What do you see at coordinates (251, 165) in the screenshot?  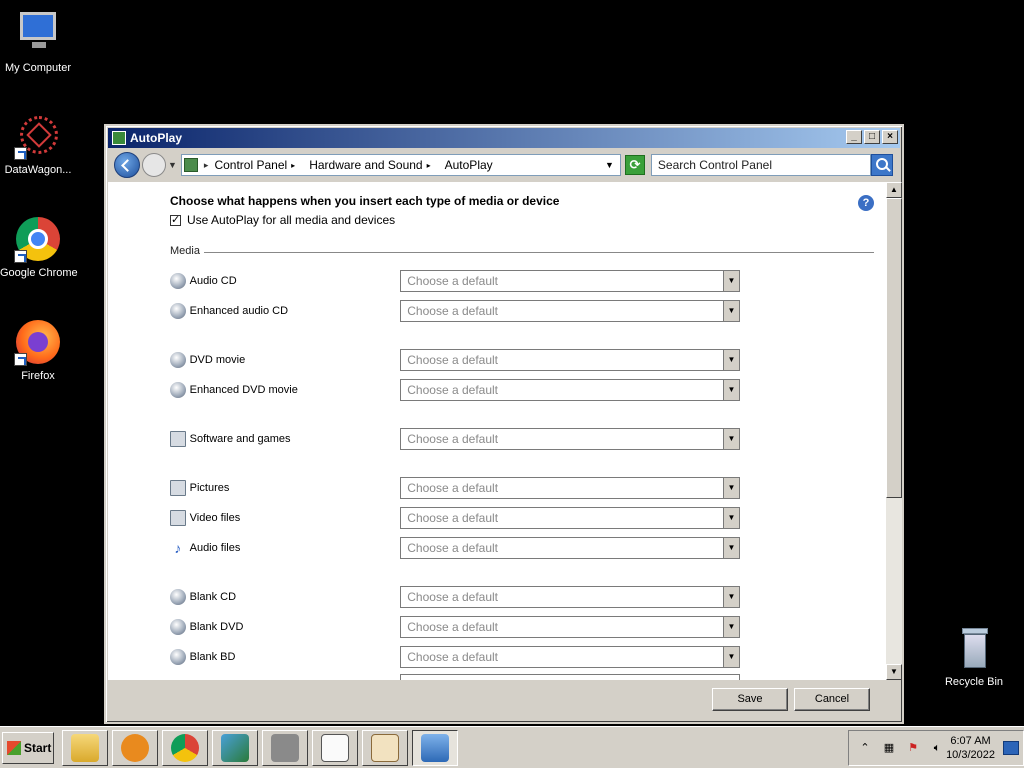 I see `breadcrumb-label: Control Panel` at bounding box center [251, 165].